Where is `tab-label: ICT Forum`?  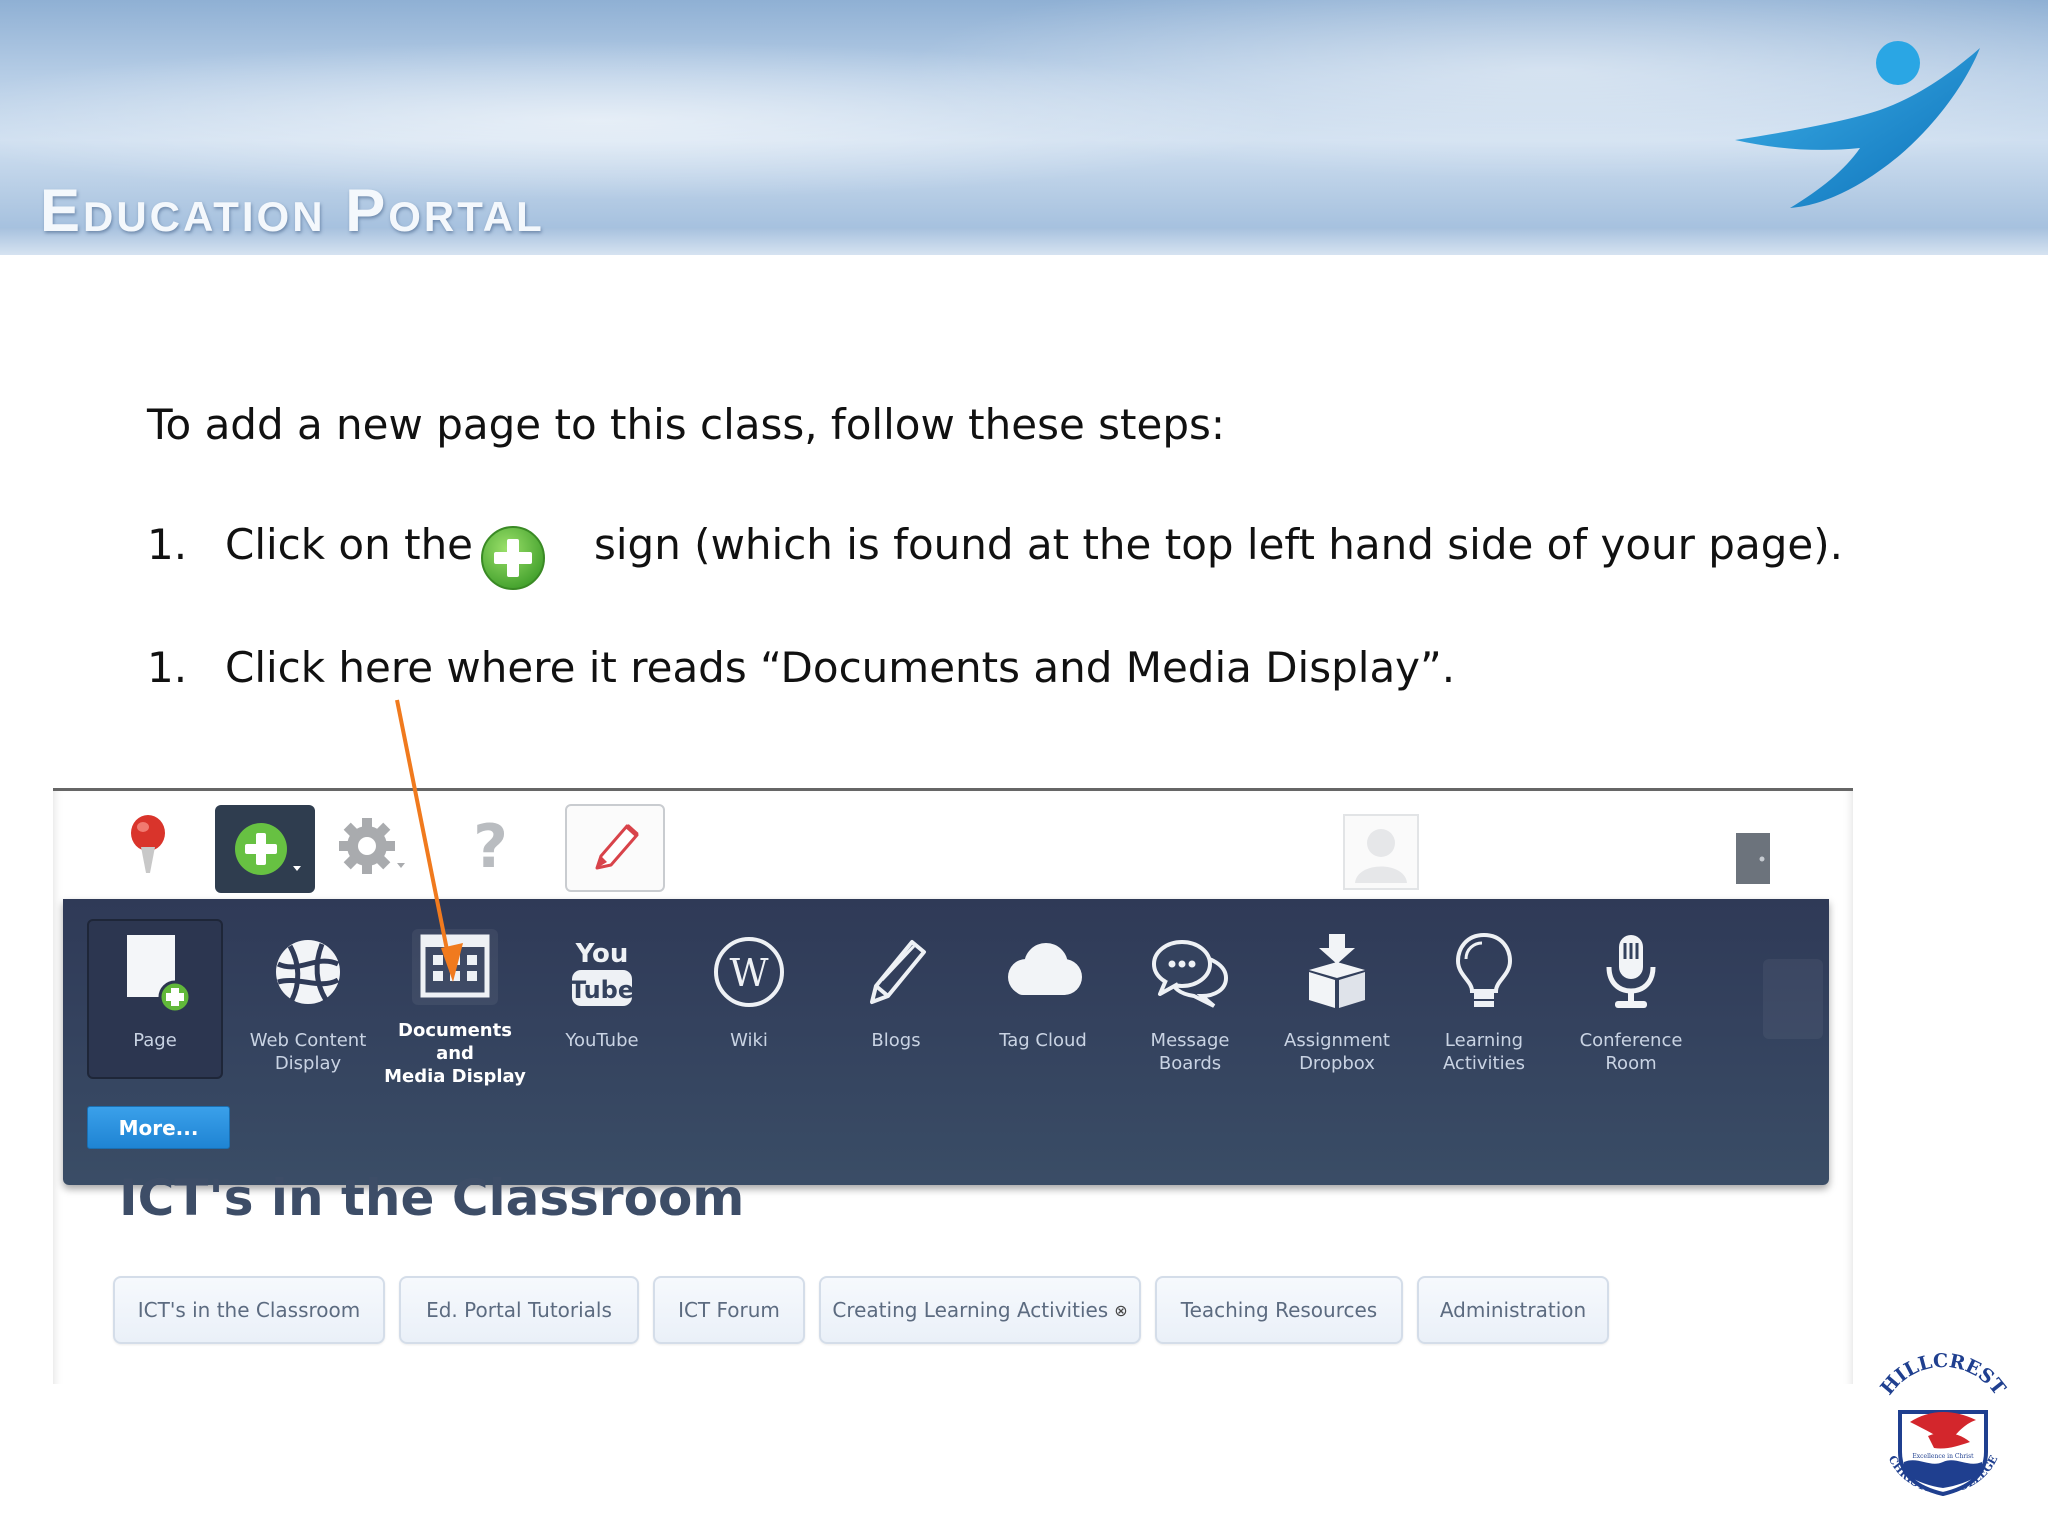 tab-label: ICT Forum is located at coordinates (729, 1310).